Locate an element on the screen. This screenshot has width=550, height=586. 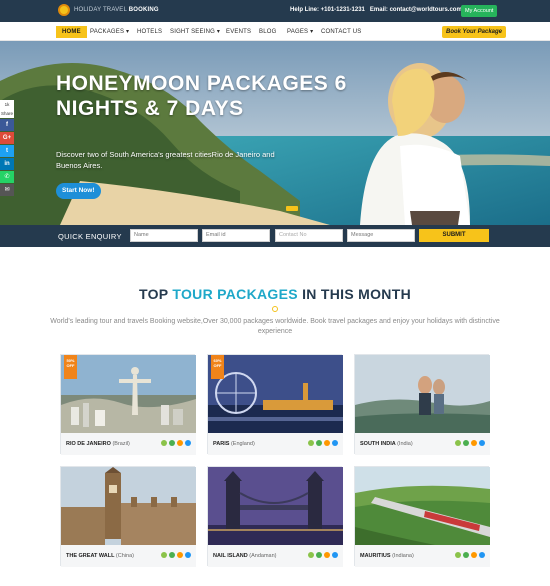
twitter-icon: t is located at coordinates (7, 151).